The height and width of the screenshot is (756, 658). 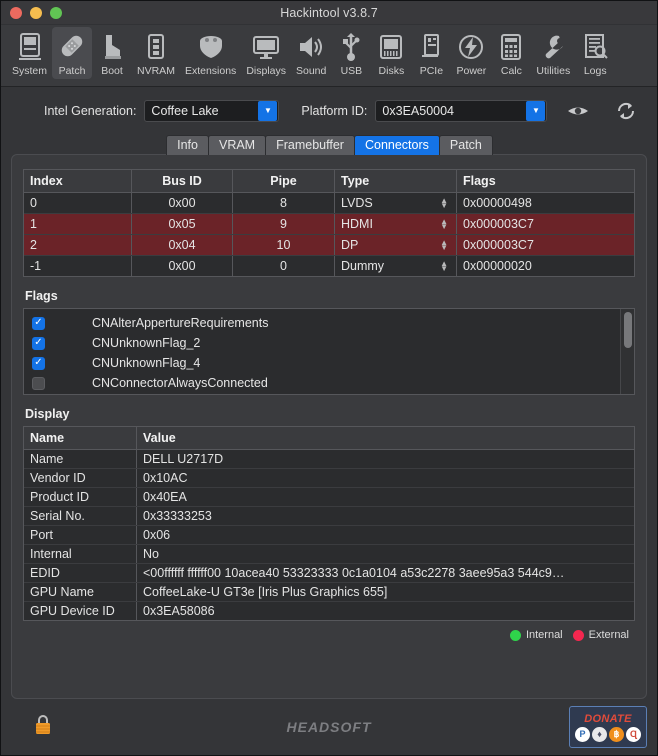 I want to click on toolbar-item-pcie: PCIe, so click(x=431, y=53).